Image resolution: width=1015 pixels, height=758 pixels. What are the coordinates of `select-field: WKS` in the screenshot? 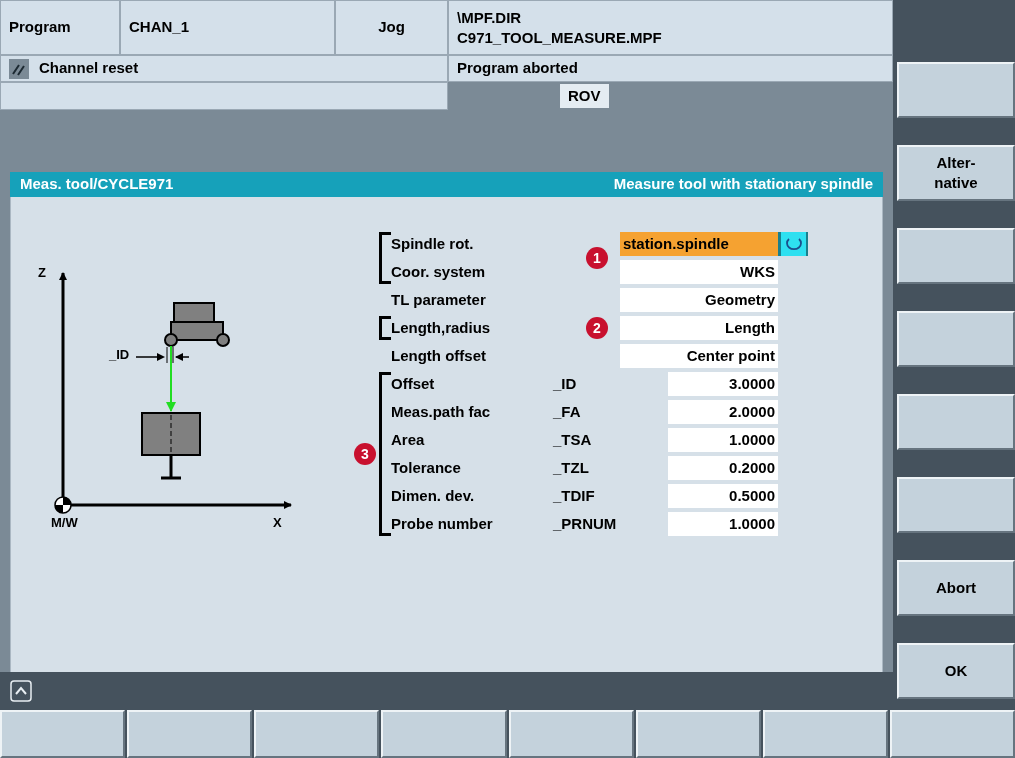 It's located at (699, 272).